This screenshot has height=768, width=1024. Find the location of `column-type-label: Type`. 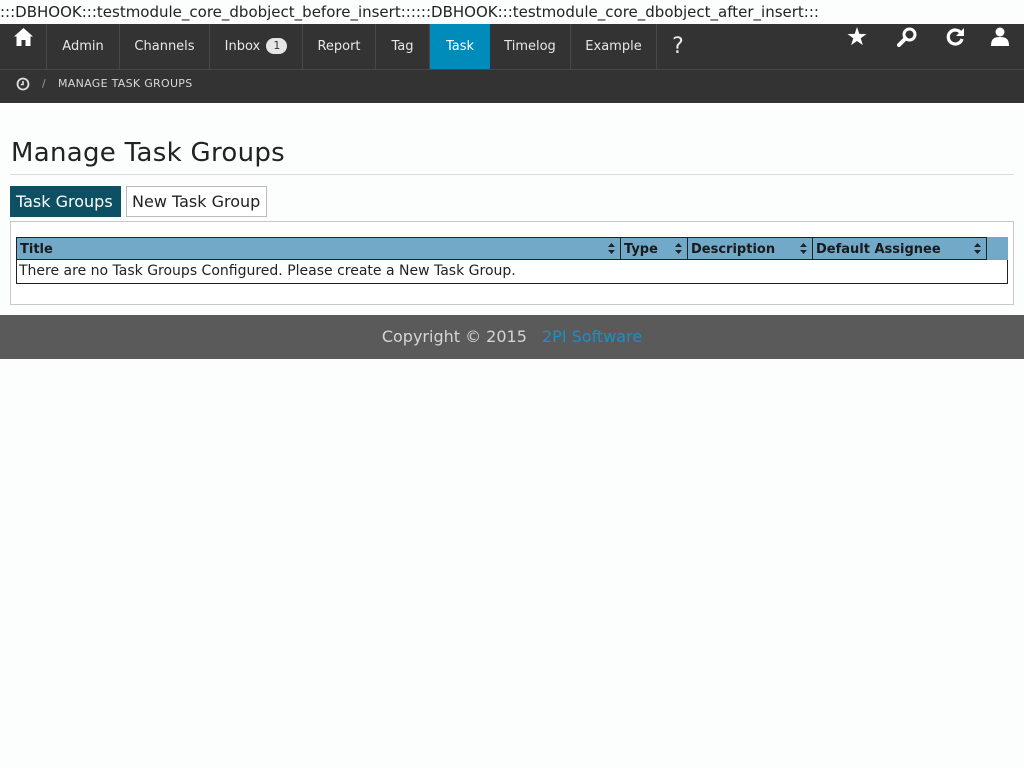

column-type-label: Type is located at coordinates (641, 249).